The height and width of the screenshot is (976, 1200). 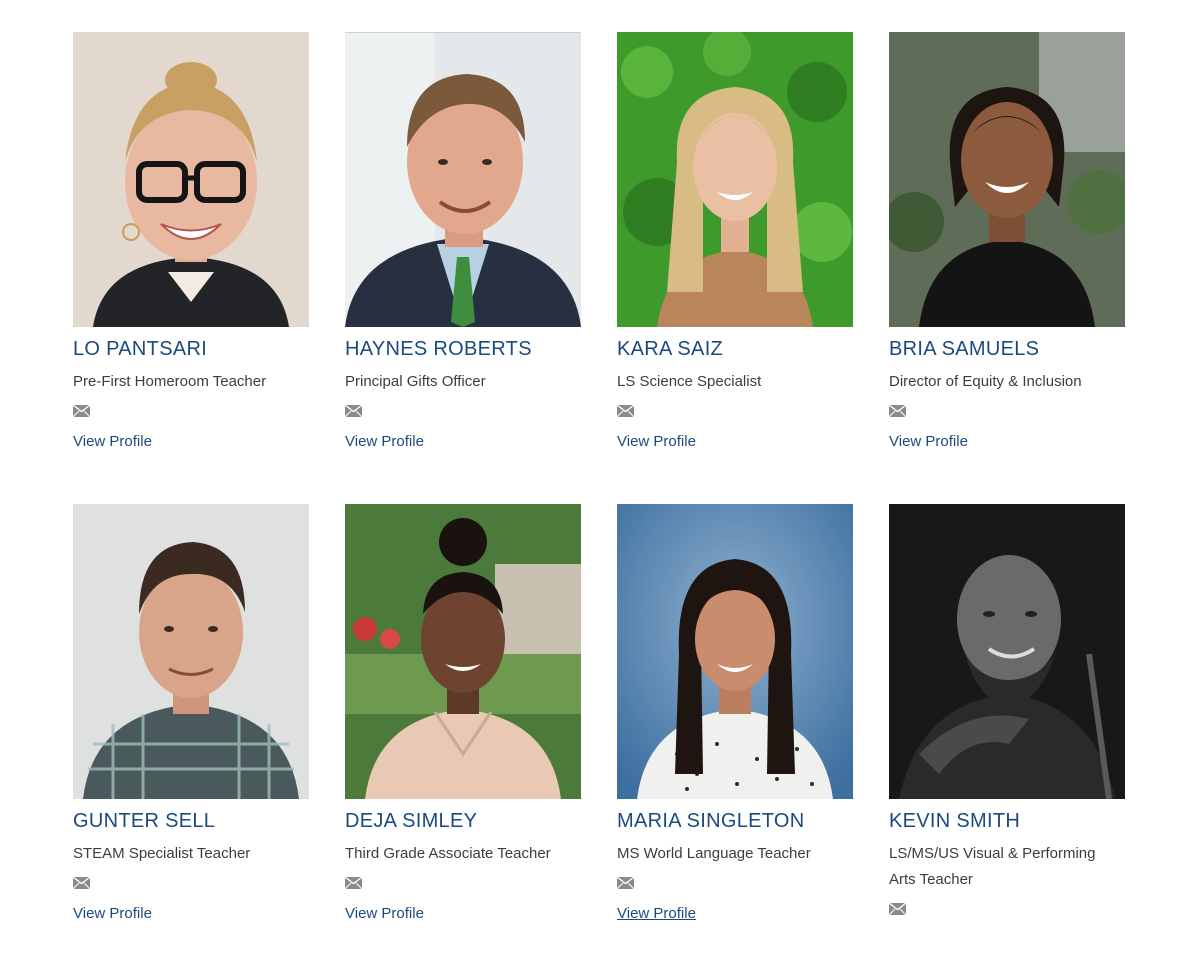 What do you see at coordinates (1007, 821) in the screenshot?
I see `staff-name: KEVIN SMITH` at bounding box center [1007, 821].